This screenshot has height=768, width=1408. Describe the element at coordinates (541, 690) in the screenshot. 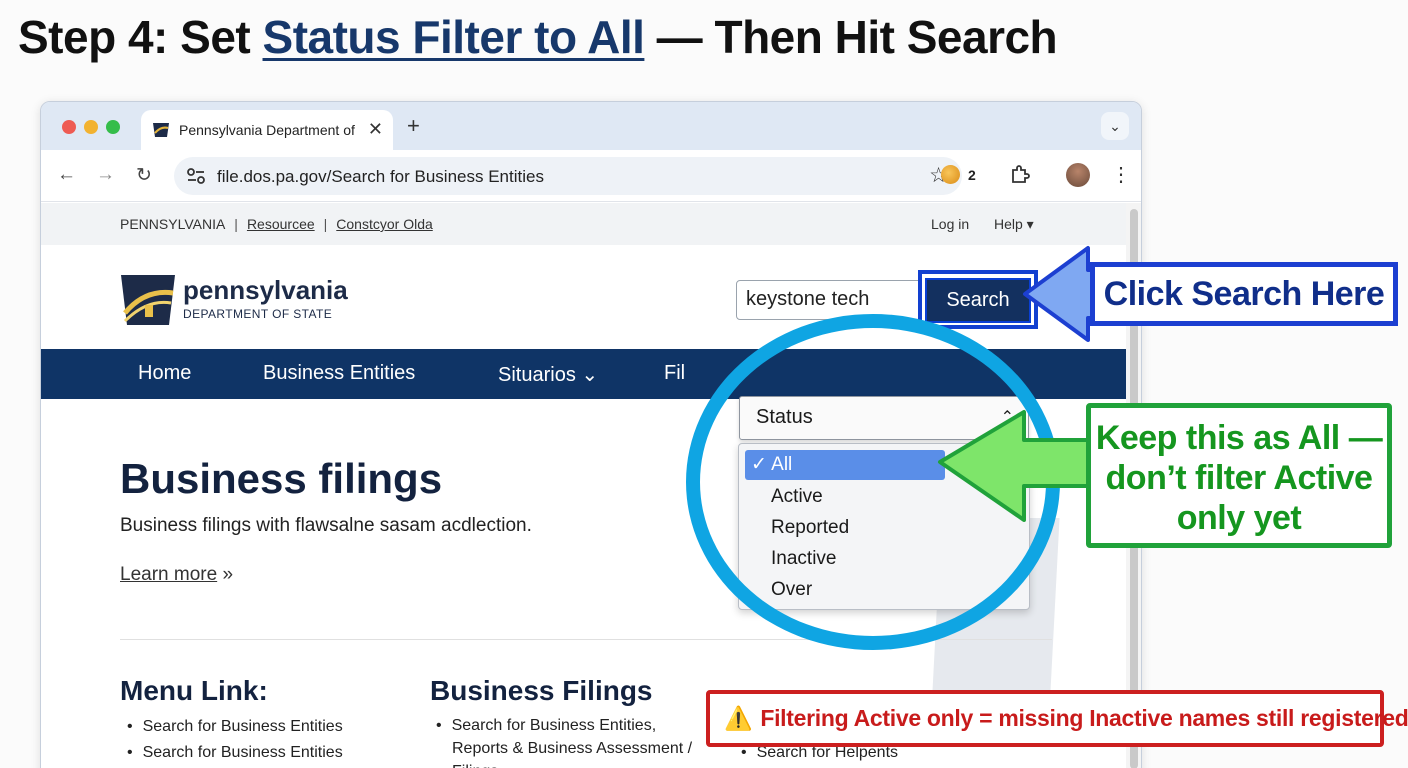

I see `business-filings-title: Business Filings` at that location.